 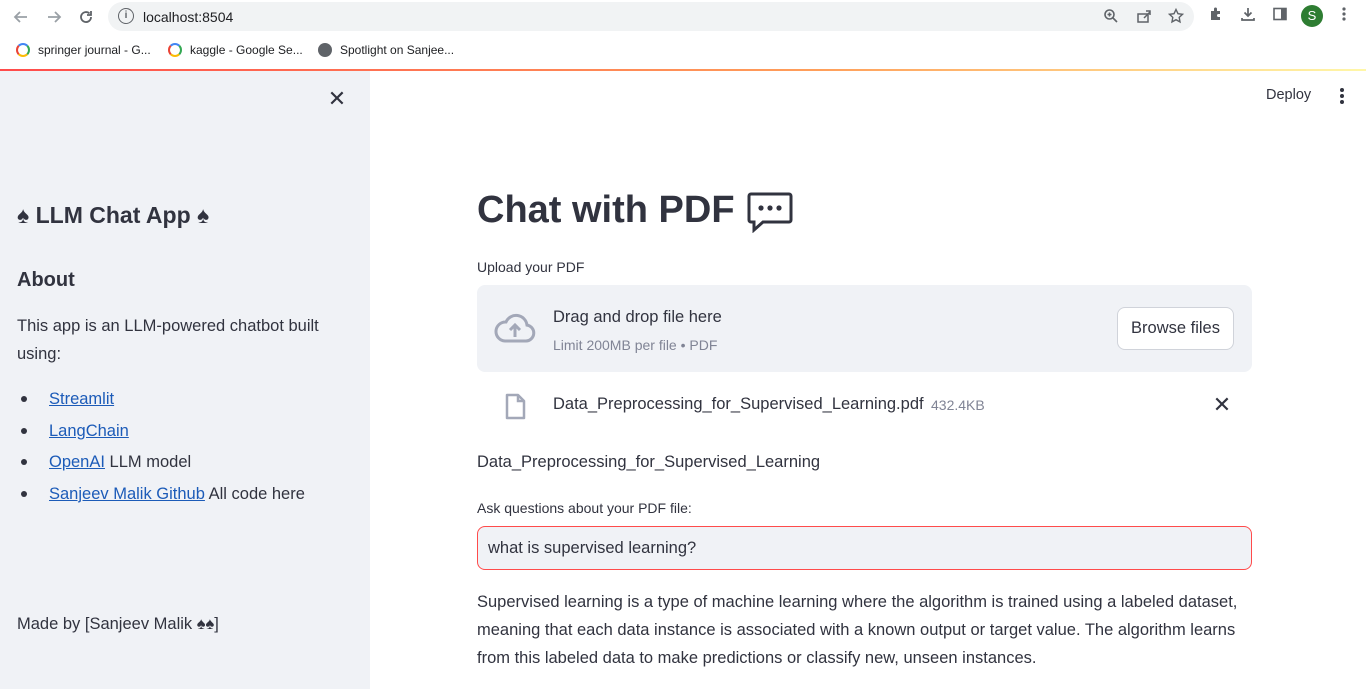 What do you see at coordinates (89, 431) in the screenshot?
I see `langchain-link: LangChain` at bounding box center [89, 431].